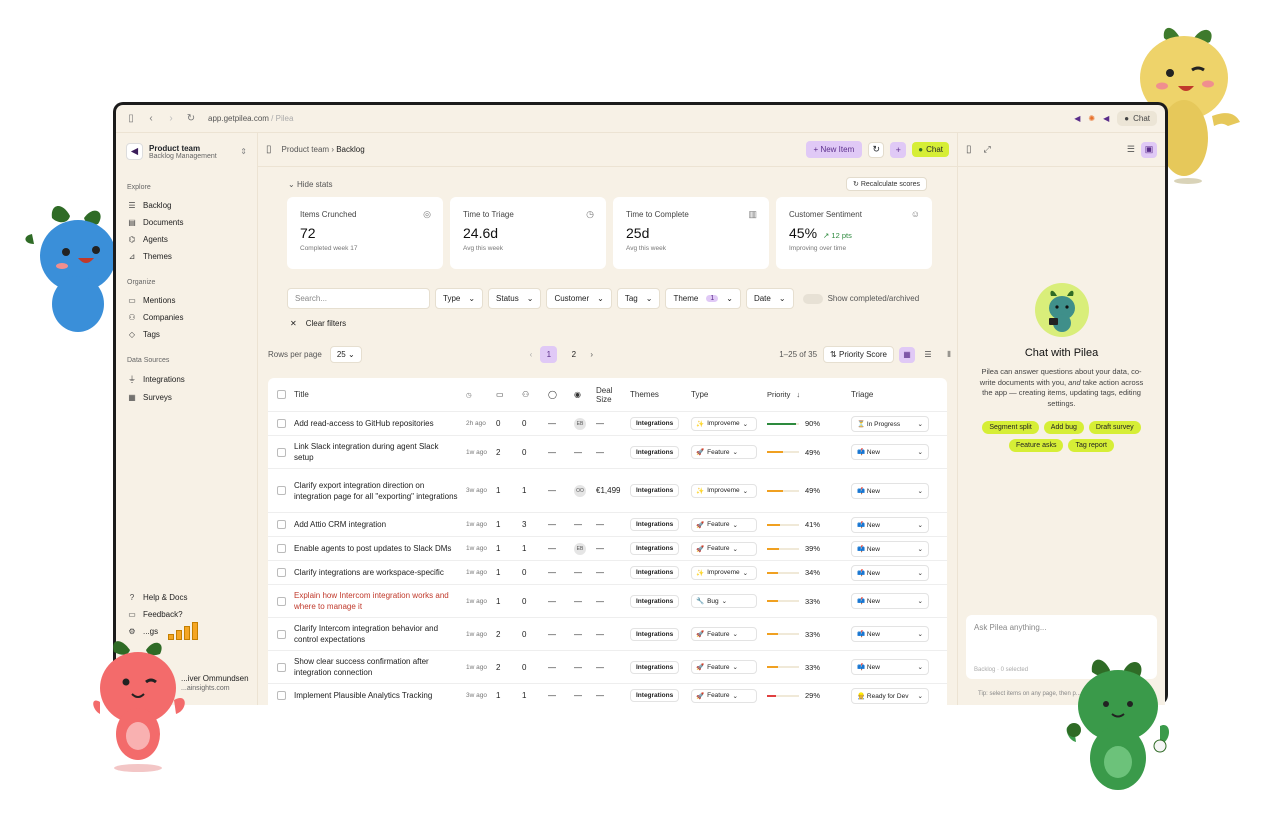 Image resolution: width=1280 pixels, height=832 pixels. Describe the element at coordinates (1149, 149) in the screenshot. I see `new-chat-icon: ▣` at that location.